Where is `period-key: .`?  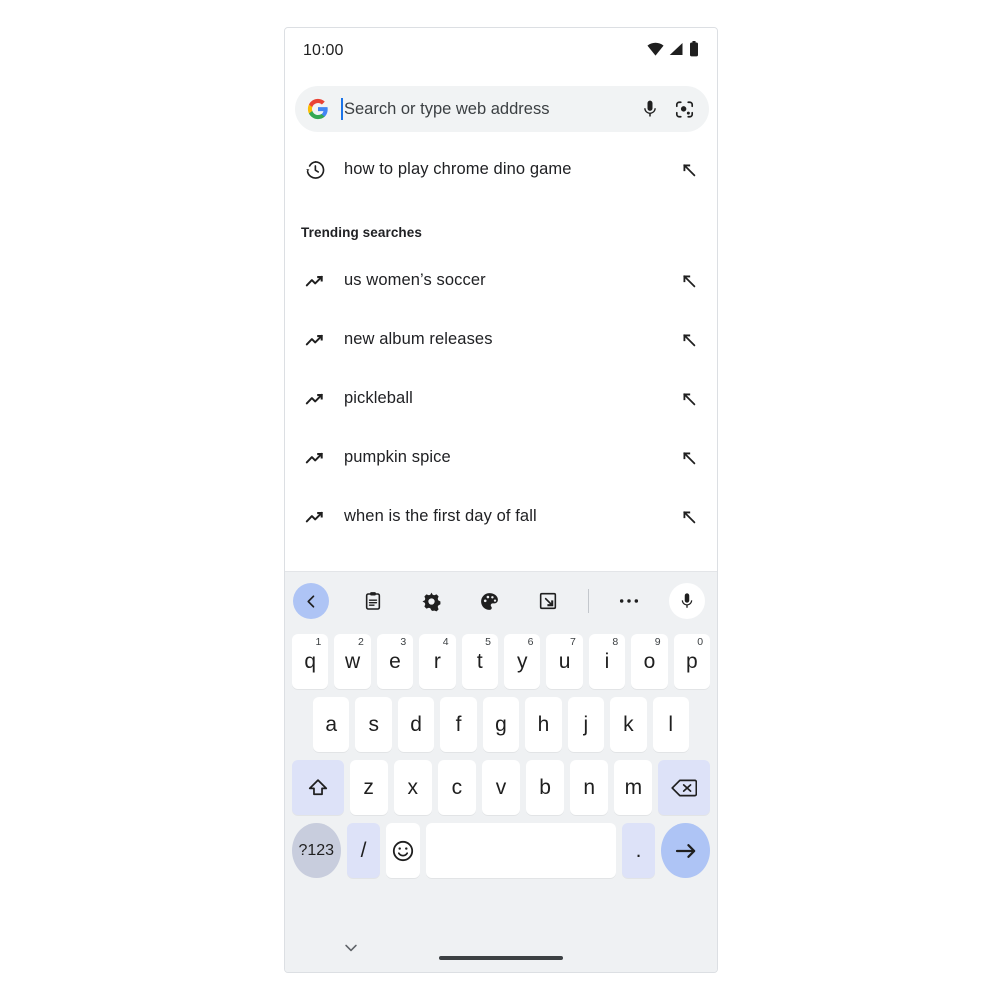 period-key: . is located at coordinates (638, 850).